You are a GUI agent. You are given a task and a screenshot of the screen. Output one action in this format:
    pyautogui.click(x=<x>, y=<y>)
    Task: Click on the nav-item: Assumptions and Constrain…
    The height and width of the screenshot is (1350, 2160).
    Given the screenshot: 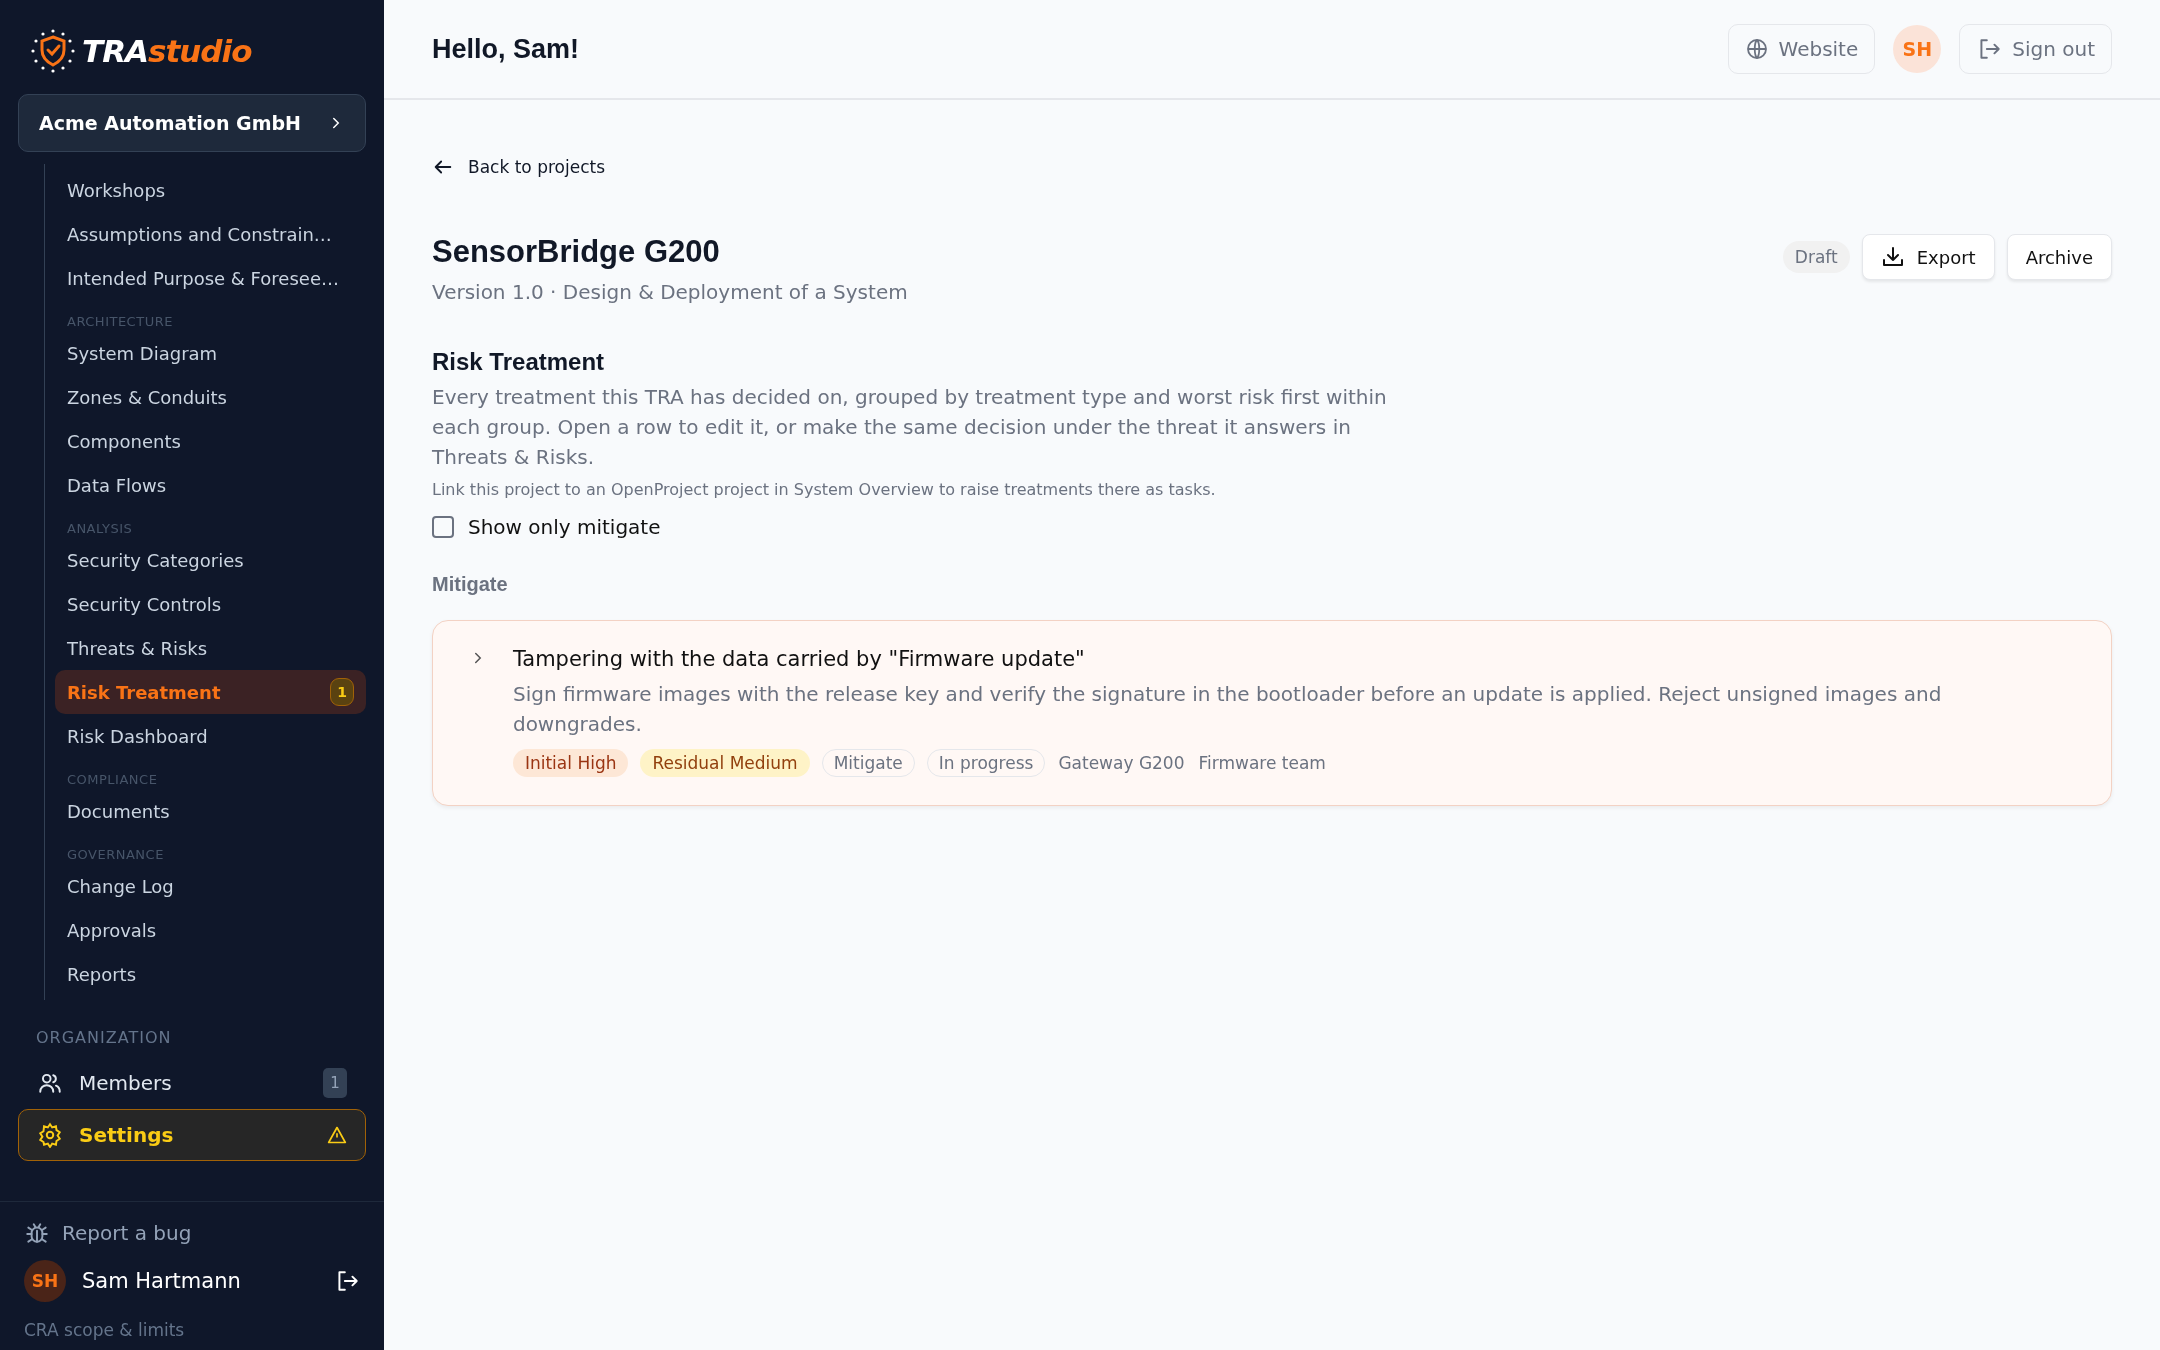 What is the action you would take?
    pyautogui.click(x=210, y=234)
    